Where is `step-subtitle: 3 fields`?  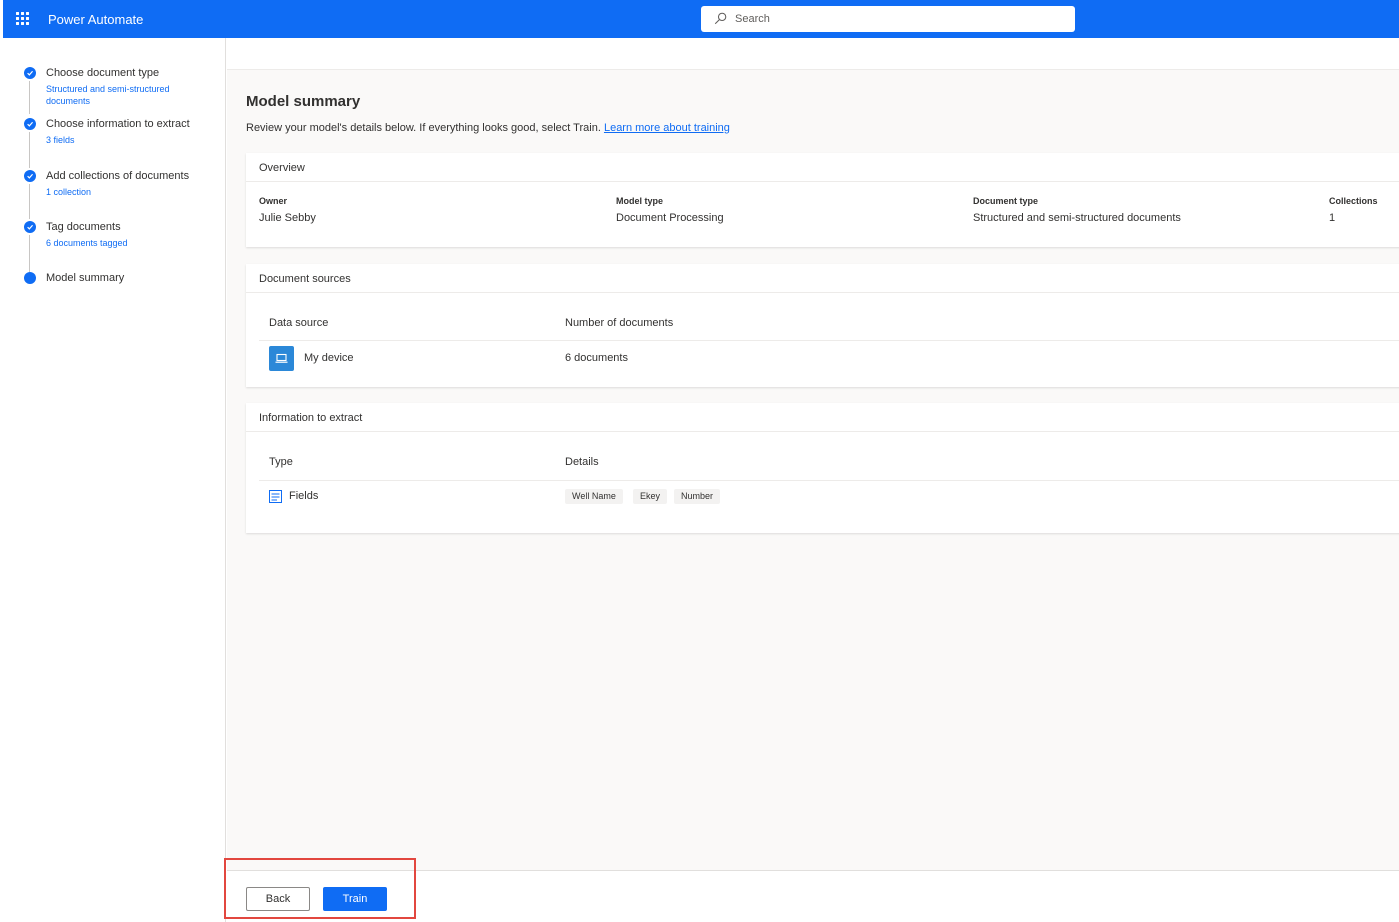 step-subtitle: 3 fields is located at coordinates (60, 140).